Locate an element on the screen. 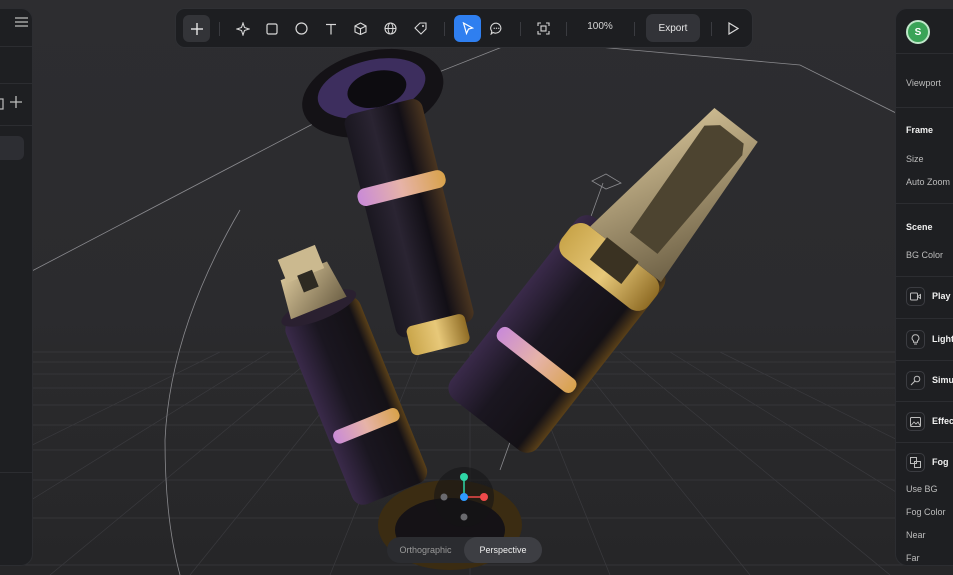 Image resolution: width=953 pixels, height=575 pixels. select-tool is located at coordinates (467, 28).